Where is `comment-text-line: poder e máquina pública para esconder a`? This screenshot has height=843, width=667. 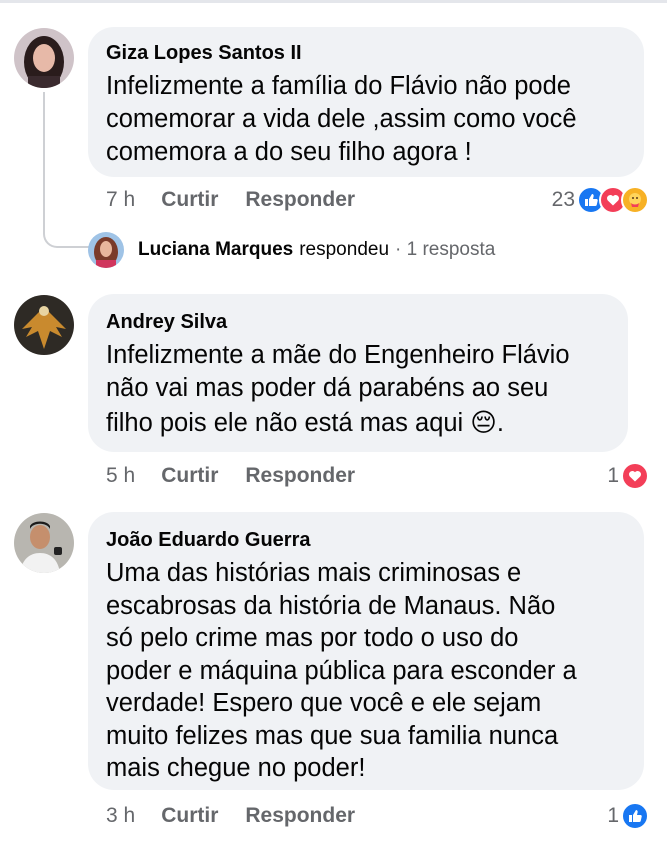
comment-text-line: poder e máquina pública para esconder a is located at coordinates (341, 671).